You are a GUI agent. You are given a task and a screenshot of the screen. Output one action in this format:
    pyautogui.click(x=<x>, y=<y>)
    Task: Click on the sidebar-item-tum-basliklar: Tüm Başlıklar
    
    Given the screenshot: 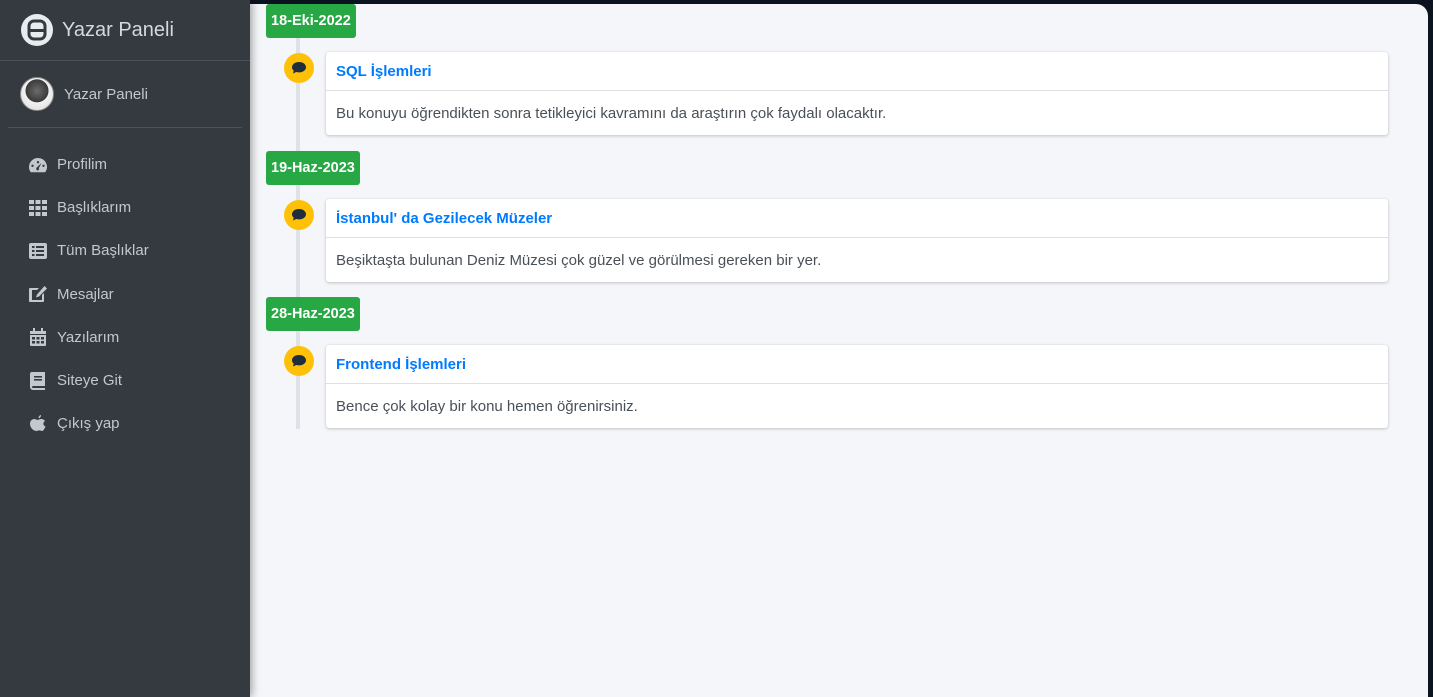 What is the action you would take?
    pyautogui.click(x=125, y=250)
    